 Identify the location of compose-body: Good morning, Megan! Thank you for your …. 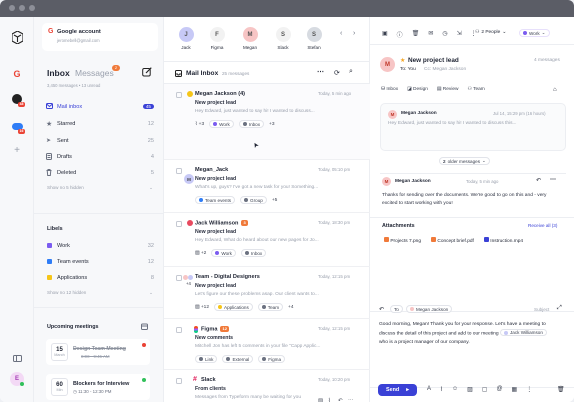
(474, 334).